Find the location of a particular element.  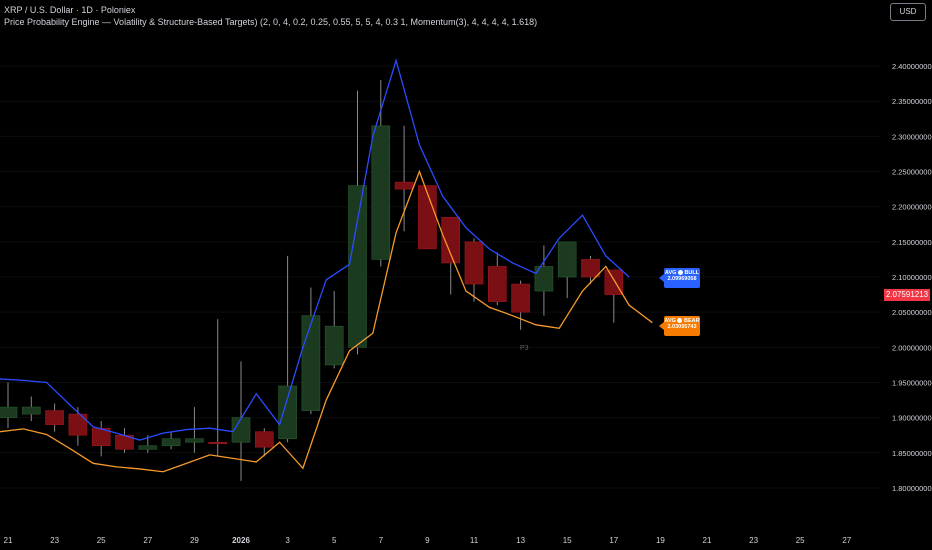

date-tick-label: 11 is located at coordinates (474, 540).